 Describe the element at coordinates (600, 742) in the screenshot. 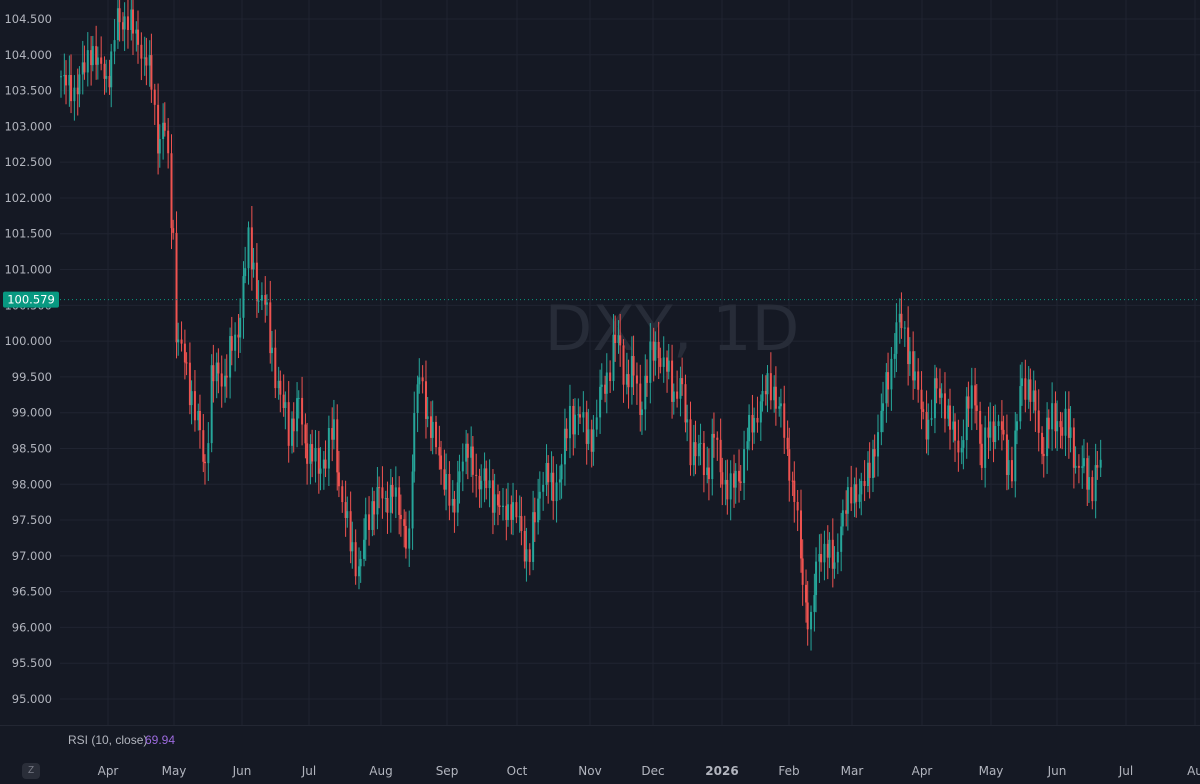

I see `rsi-indicator-pane: RSI (10, close) 69.94` at that location.